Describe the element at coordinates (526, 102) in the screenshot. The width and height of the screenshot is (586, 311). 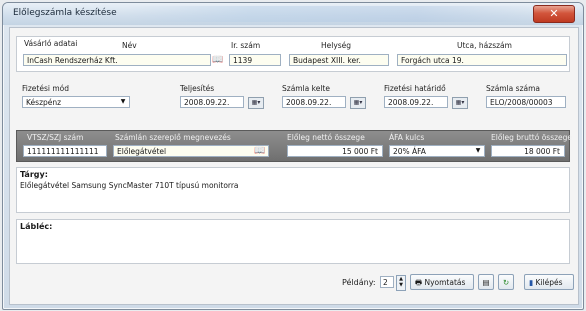
I see `invoice-number-input: ELO/2008/00003` at that location.